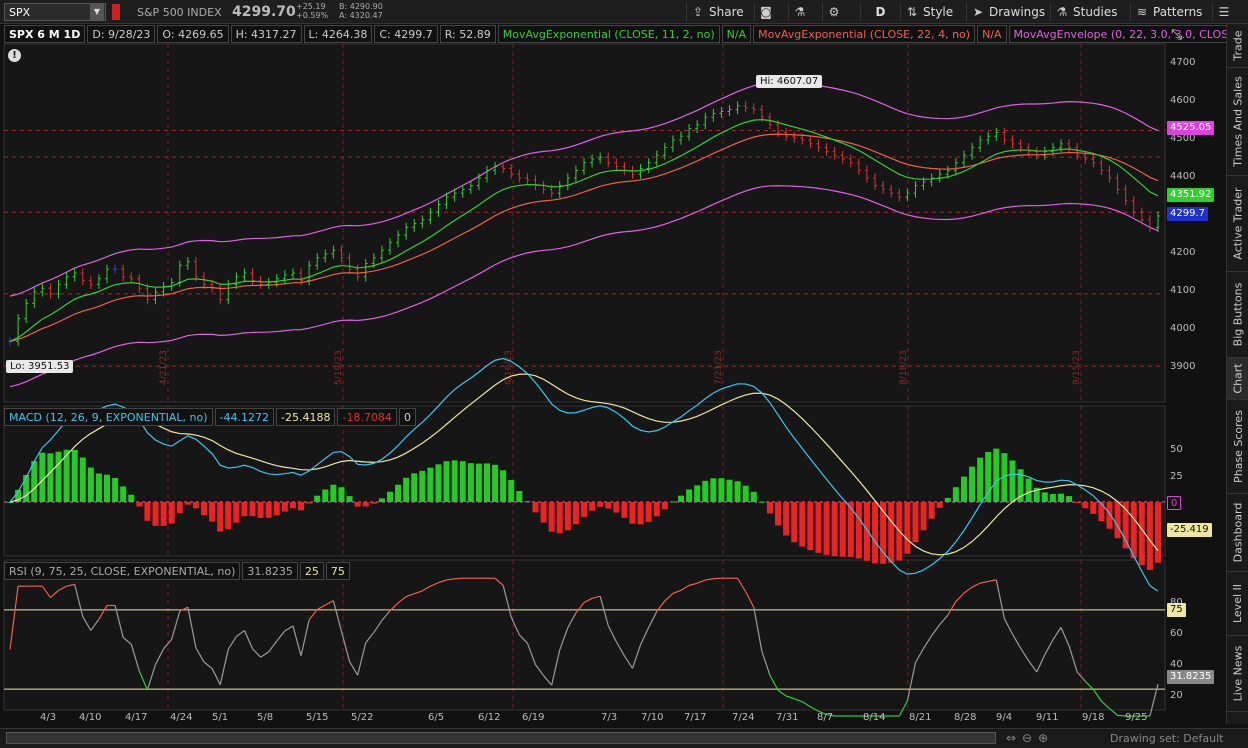 This screenshot has width=1248, height=748. Describe the element at coordinates (787, 717) in the screenshot. I see `time-axis-label: 7/31` at that location.